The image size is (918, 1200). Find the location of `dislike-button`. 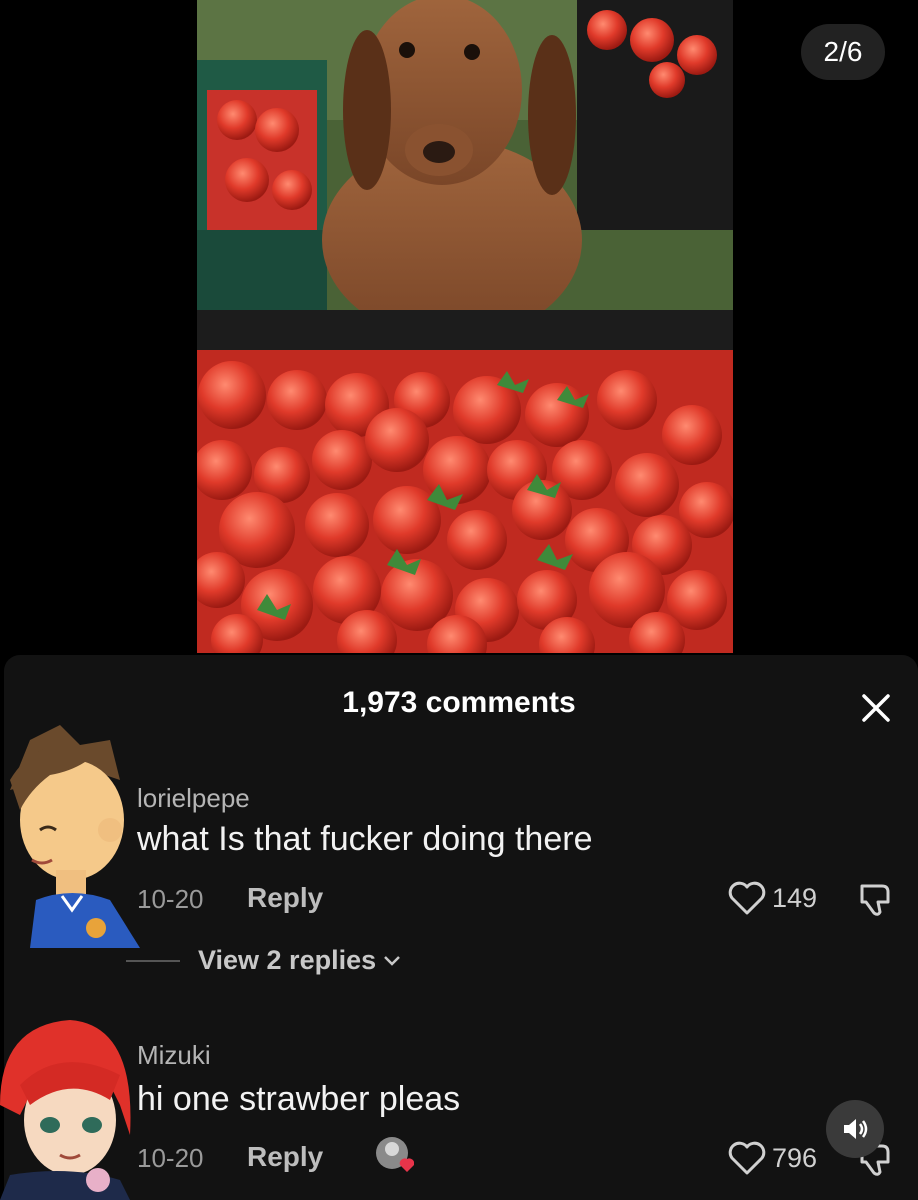

dislike-button is located at coordinates (876, 900).